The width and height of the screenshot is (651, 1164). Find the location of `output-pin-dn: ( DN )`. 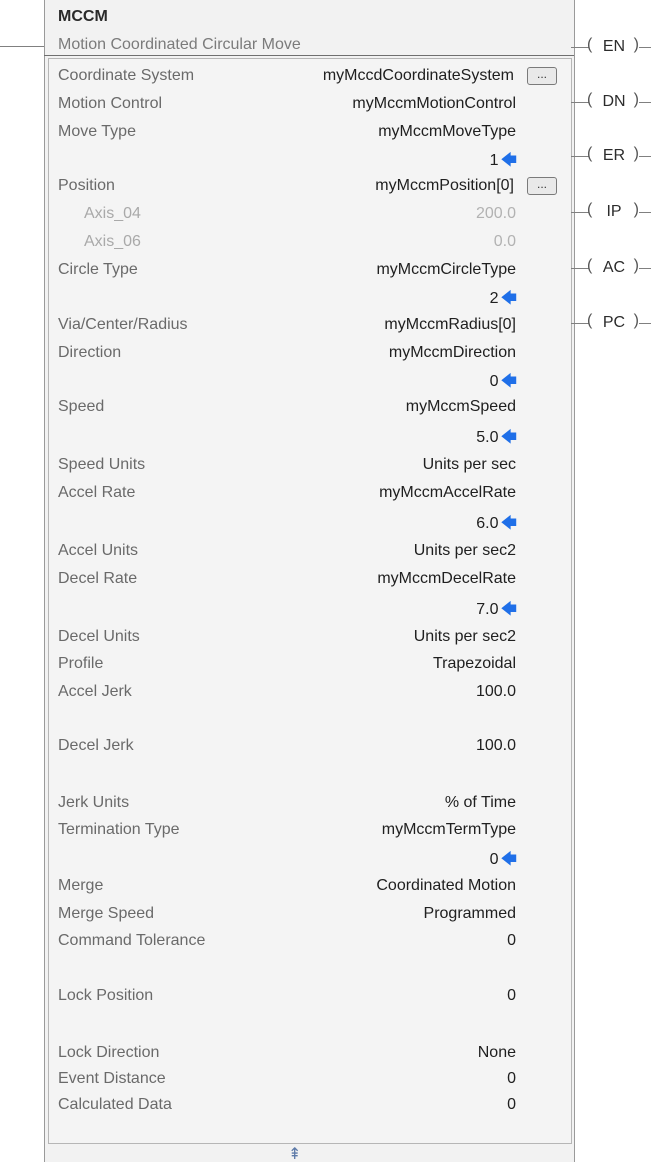

output-pin-dn: ( DN ) is located at coordinates (611, 102).